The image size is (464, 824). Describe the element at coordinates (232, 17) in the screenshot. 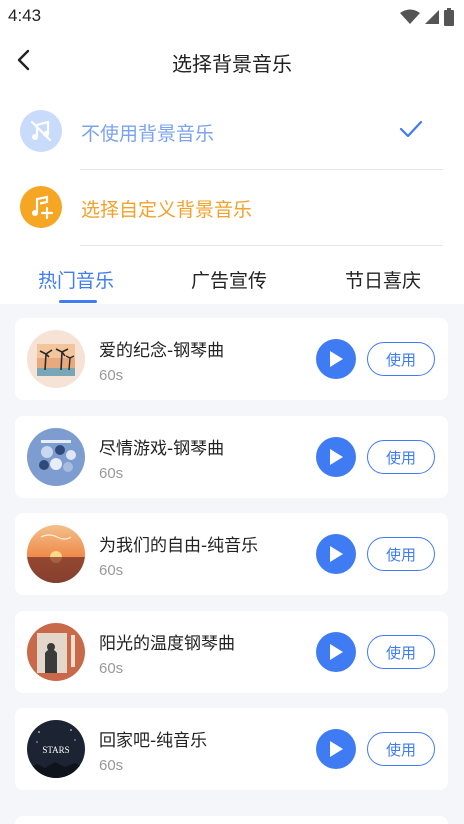

I see `status-bar: 4:43` at that location.